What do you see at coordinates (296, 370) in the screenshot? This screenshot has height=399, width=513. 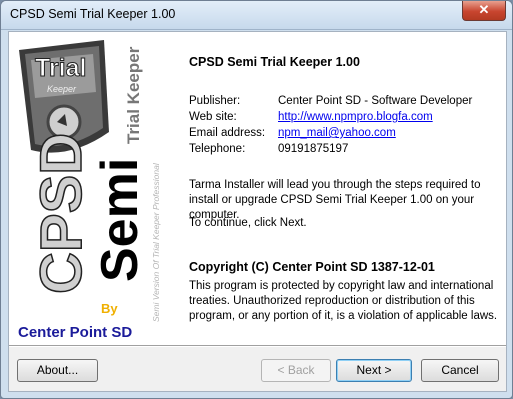 I see `back-button: < Back` at bounding box center [296, 370].